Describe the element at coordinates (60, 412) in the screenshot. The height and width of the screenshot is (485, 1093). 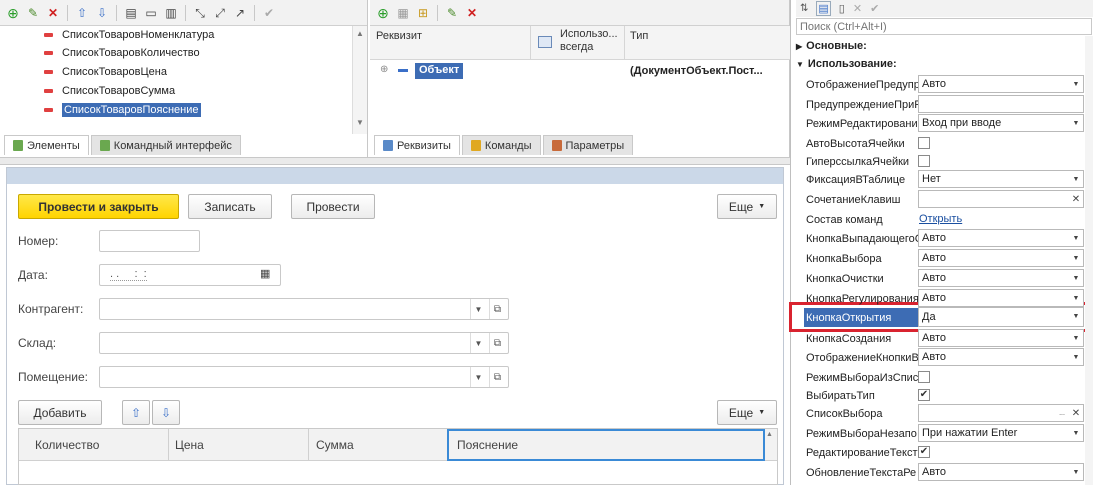
I see `add-button: Добавить` at that location.